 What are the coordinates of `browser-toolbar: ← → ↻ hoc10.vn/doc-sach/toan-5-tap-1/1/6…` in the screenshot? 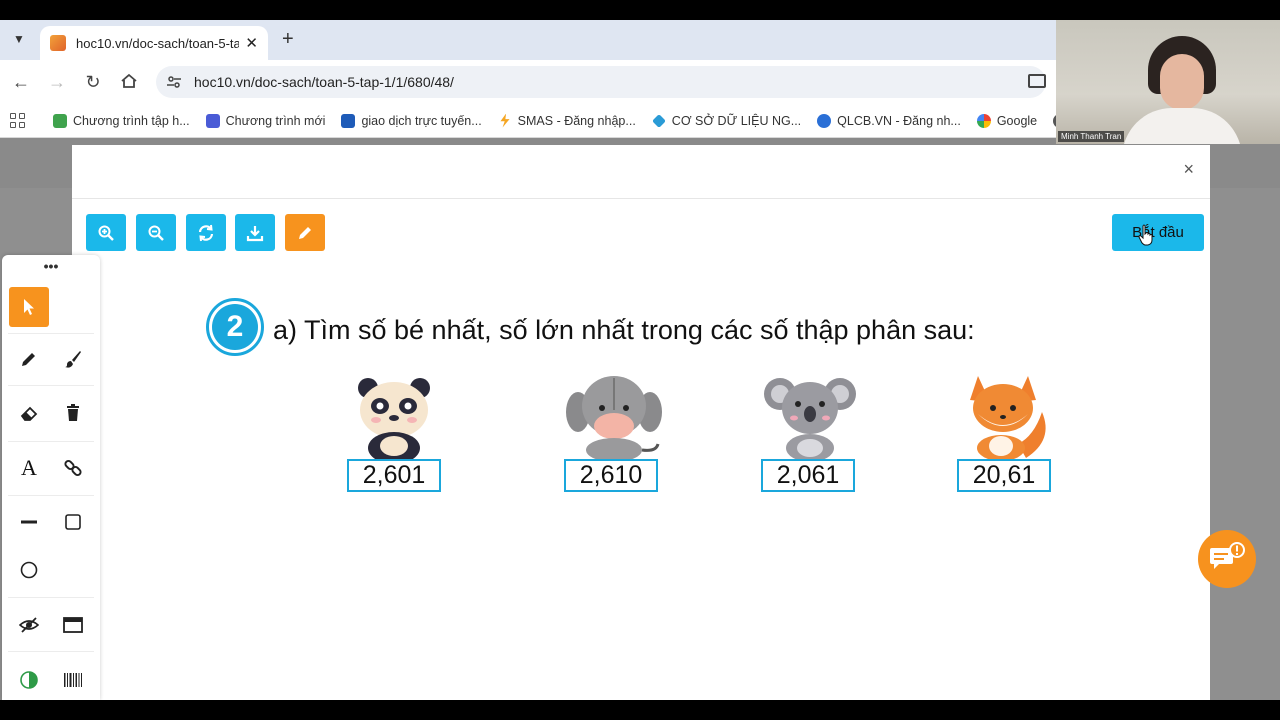 It's located at (528, 82).